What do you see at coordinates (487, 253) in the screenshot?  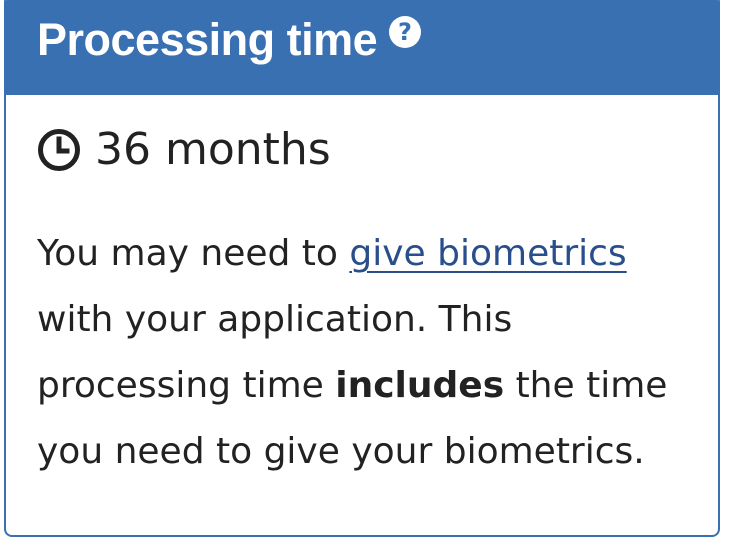 I see `give-biometrics-link: give biometrics` at bounding box center [487, 253].